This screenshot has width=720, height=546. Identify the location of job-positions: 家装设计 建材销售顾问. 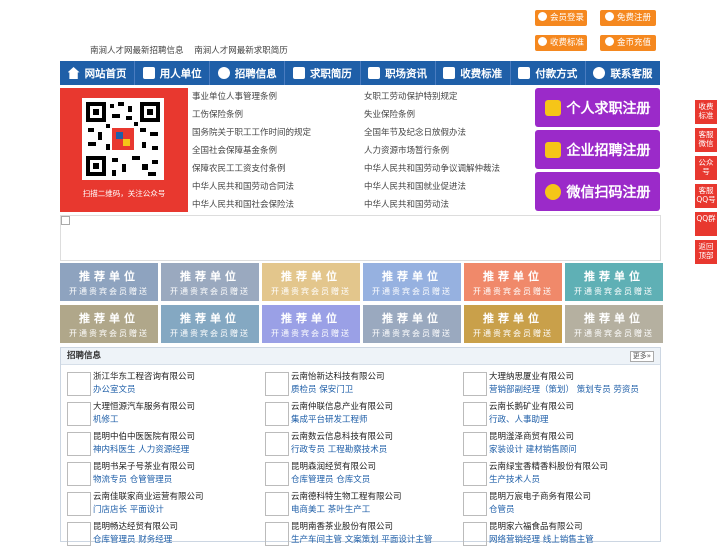
(533, 449).